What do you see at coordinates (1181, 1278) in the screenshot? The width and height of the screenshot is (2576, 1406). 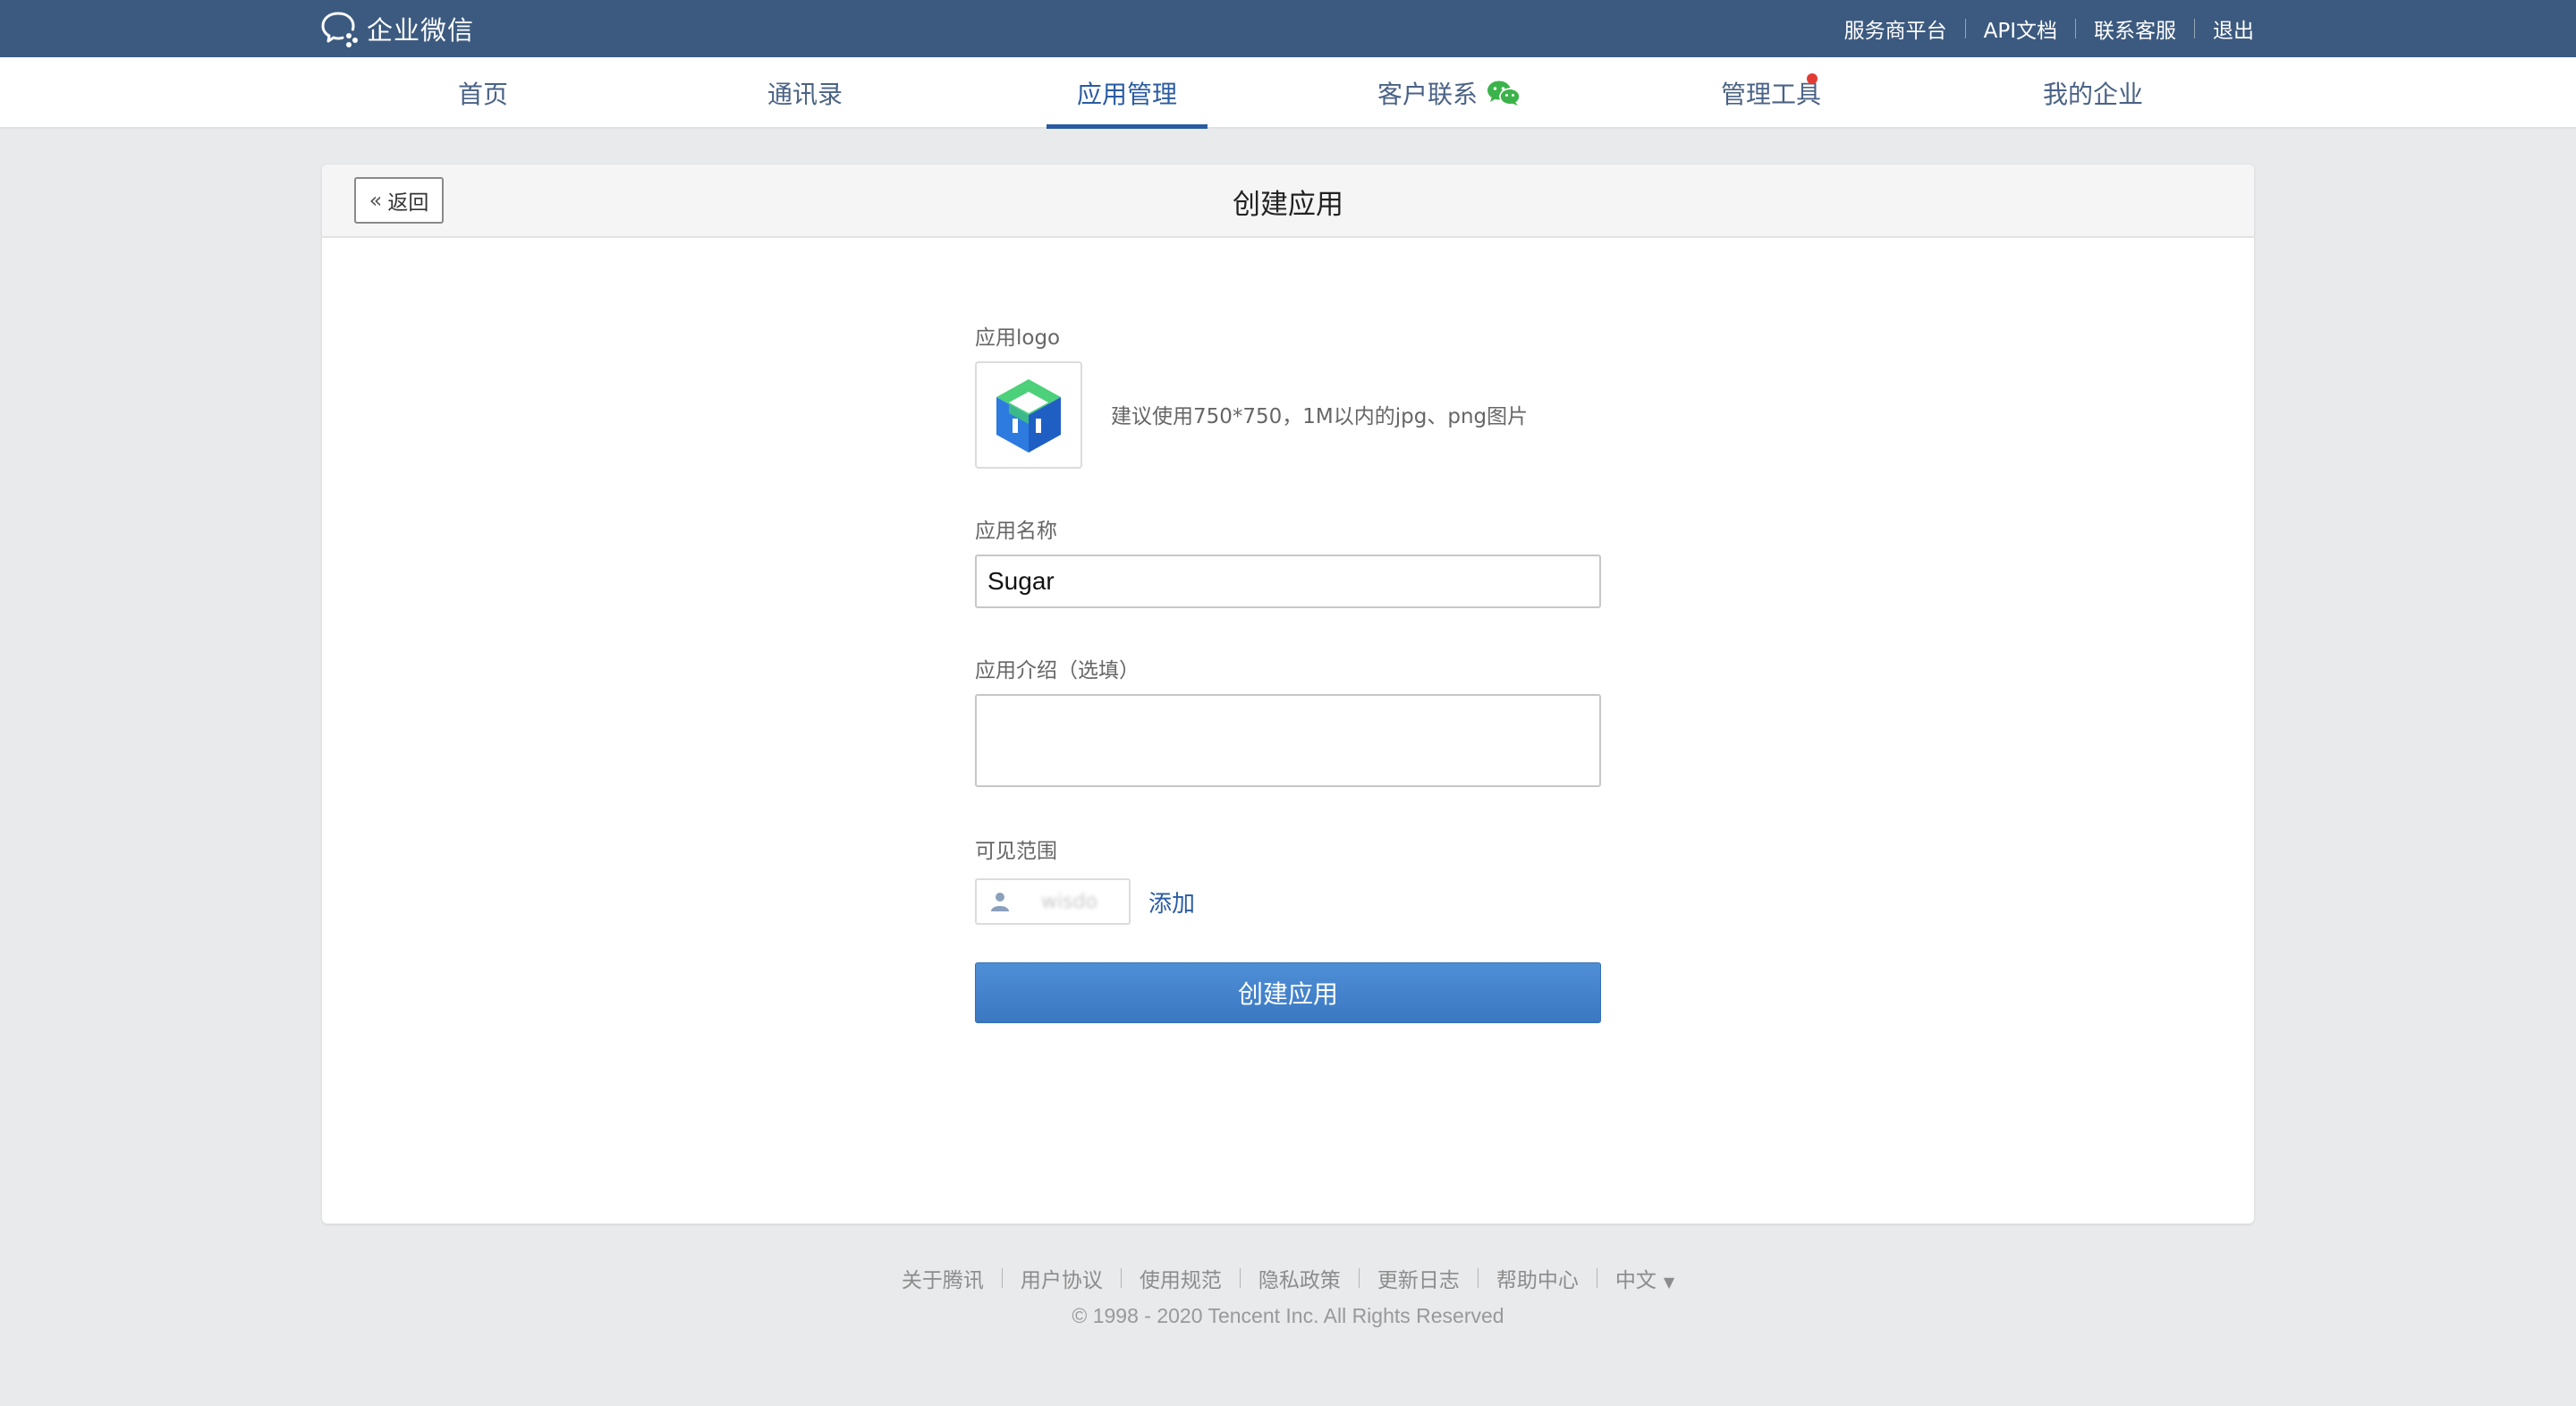 I see `footer-link-usage-rules: 使用规范` at bounding box center [1181, 1278].